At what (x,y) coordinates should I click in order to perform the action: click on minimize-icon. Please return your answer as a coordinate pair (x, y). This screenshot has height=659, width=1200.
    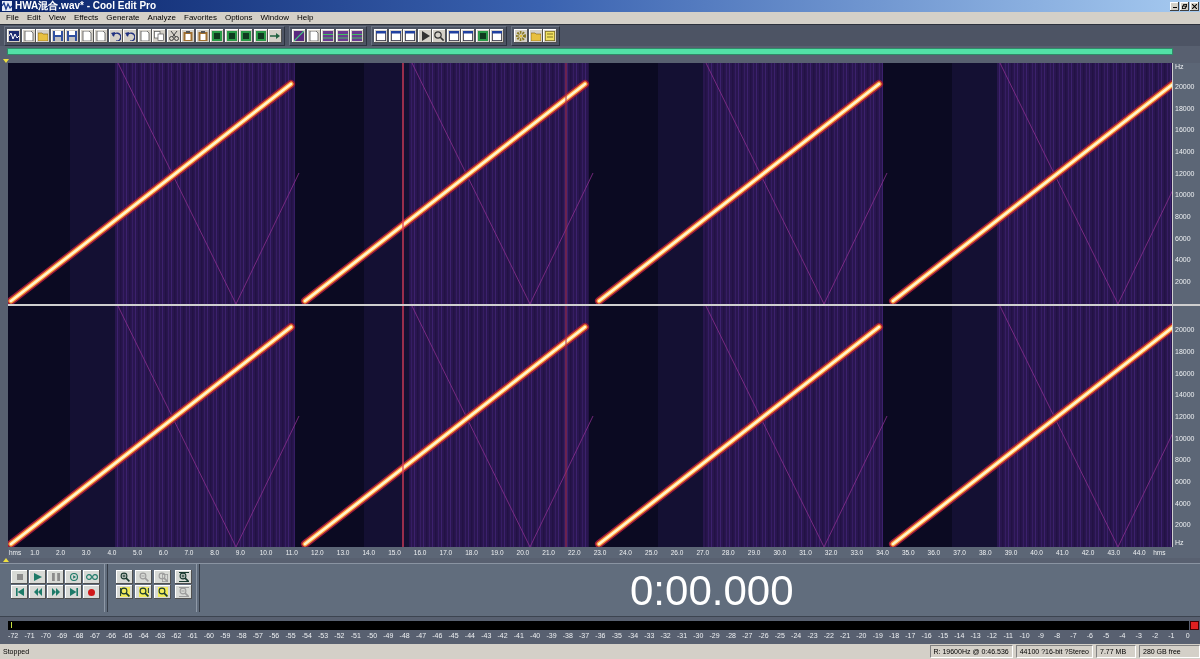
    Looking at the image, I should click on (1174, 7).